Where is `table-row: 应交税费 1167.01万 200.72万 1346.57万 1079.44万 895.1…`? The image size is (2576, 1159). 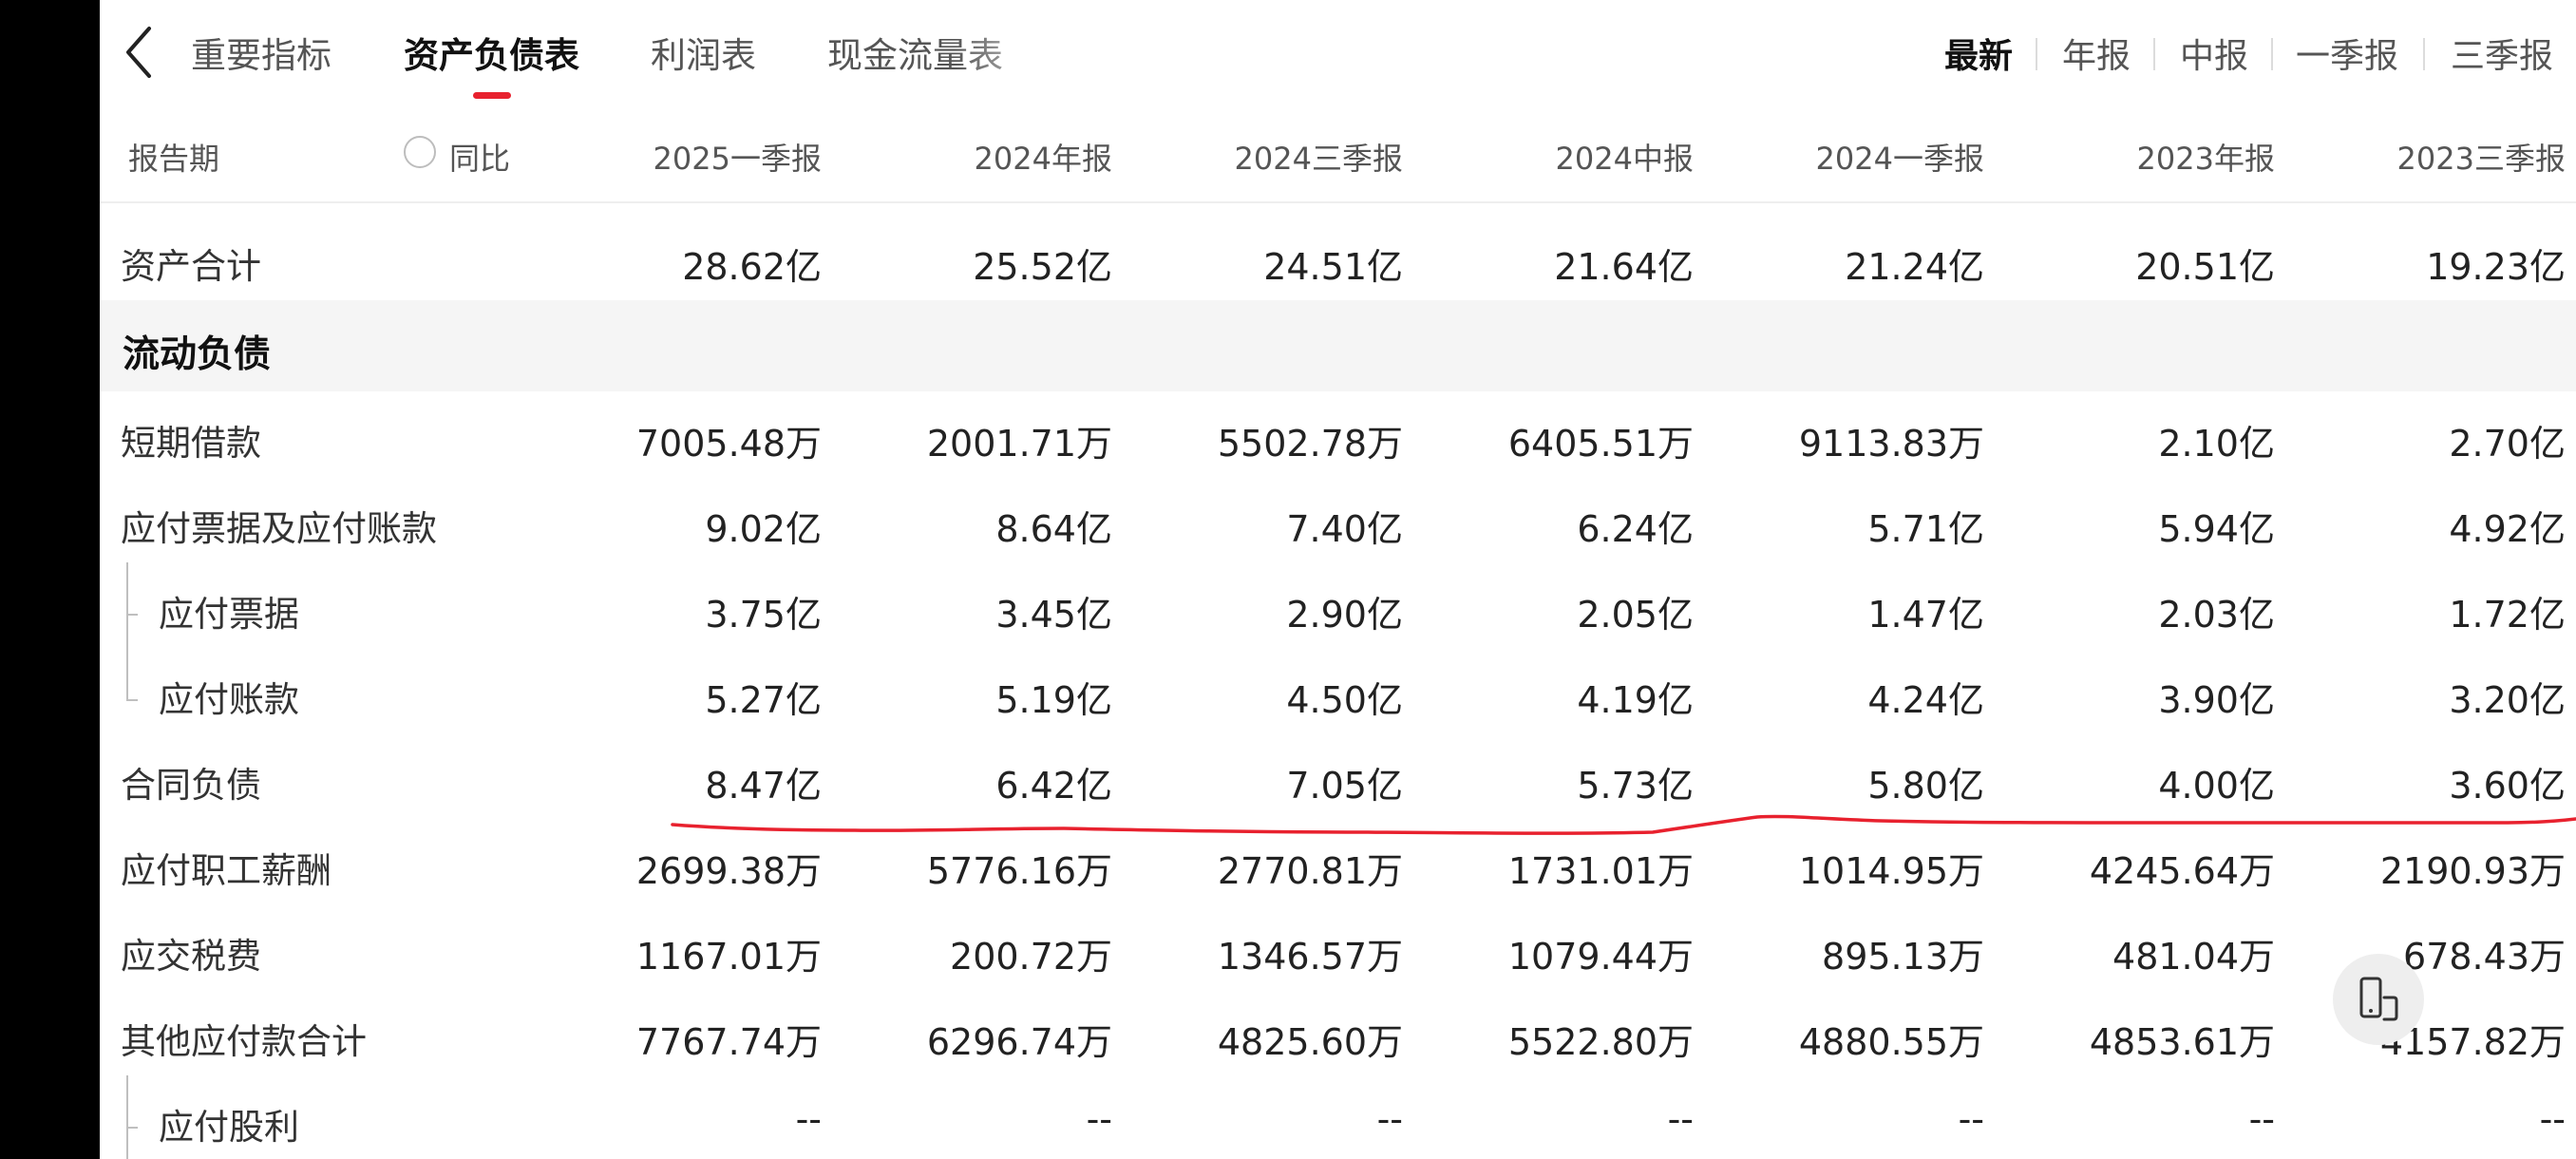
table-row: 应交税费 1167.01万 200.72万 1346.57万 1079.44万 895.1… is located at coordinates (1338, 947).